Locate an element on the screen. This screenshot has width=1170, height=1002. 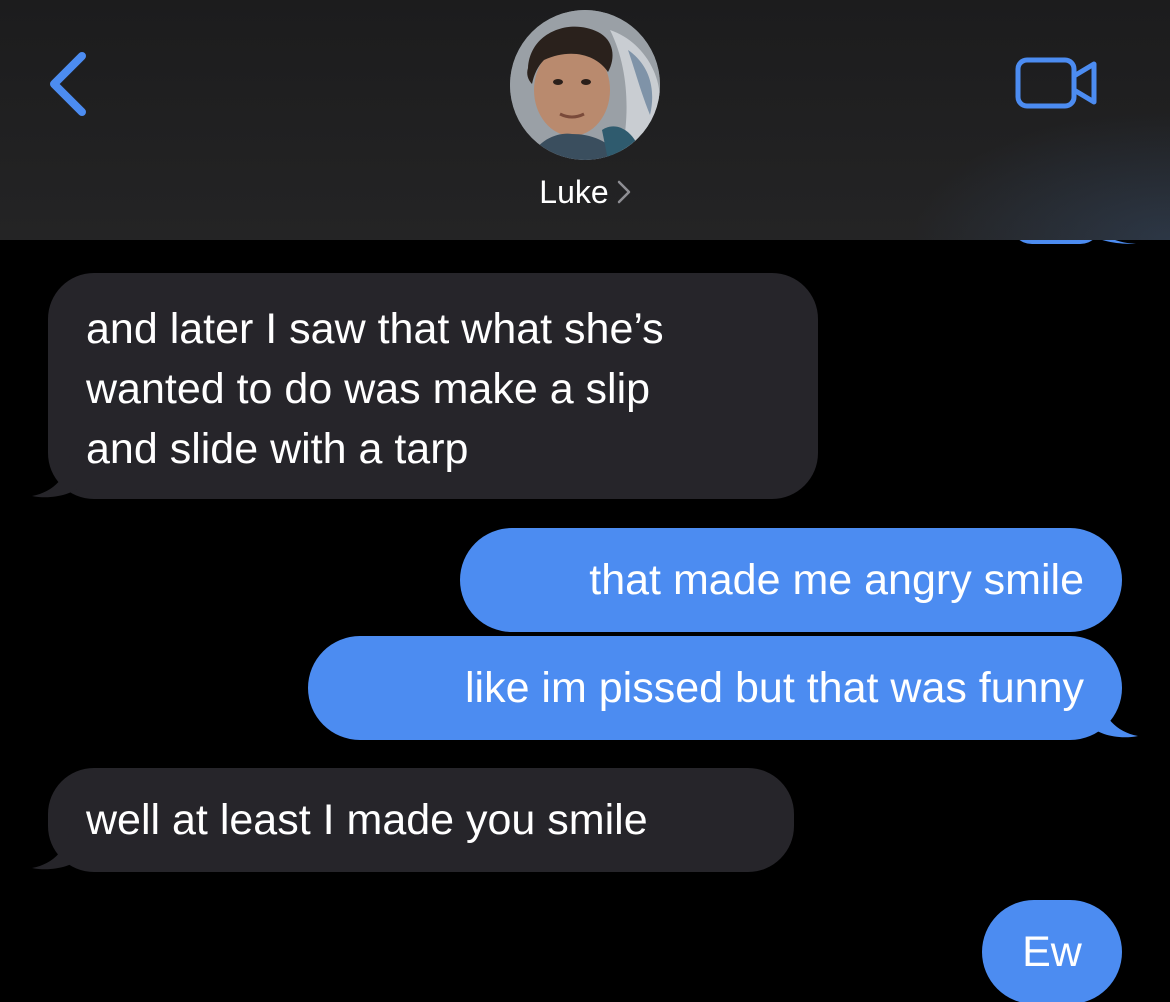
video-camera-icon is located at coordinates (1056, 83).